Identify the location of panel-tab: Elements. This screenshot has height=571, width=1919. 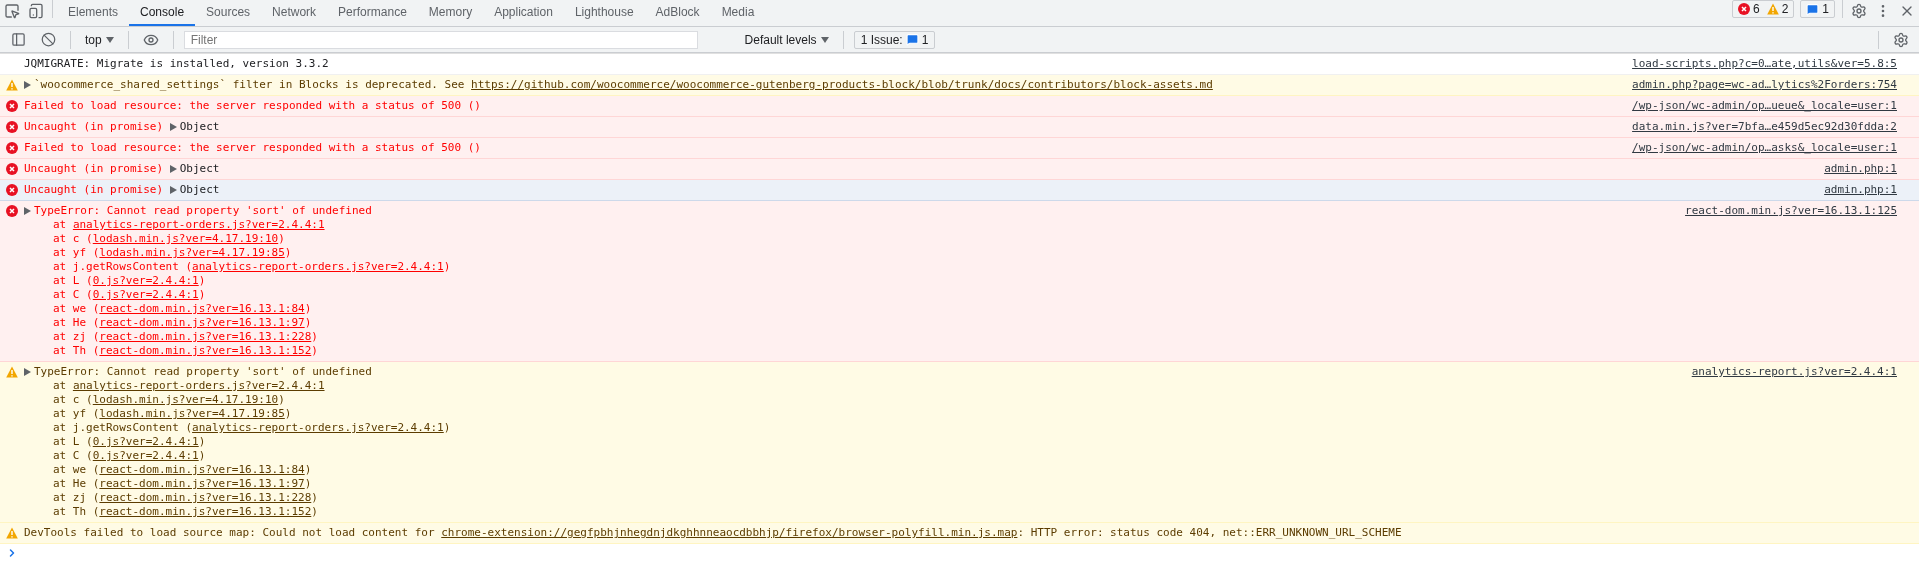
(93, 13).